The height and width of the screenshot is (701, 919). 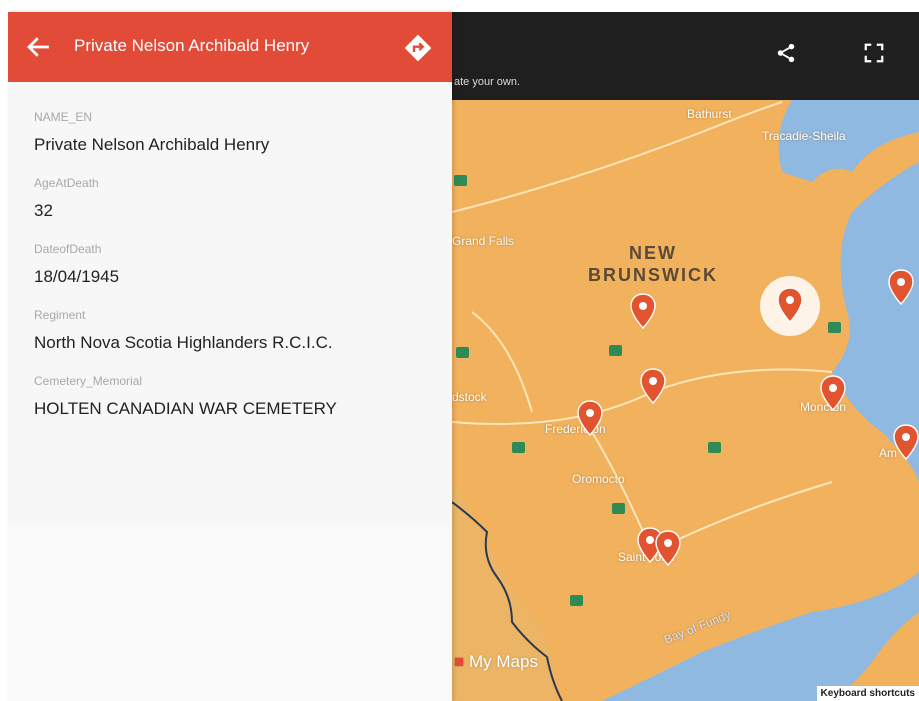 I want to click on map-topbar: ate your own., so click(x=685, y=56).